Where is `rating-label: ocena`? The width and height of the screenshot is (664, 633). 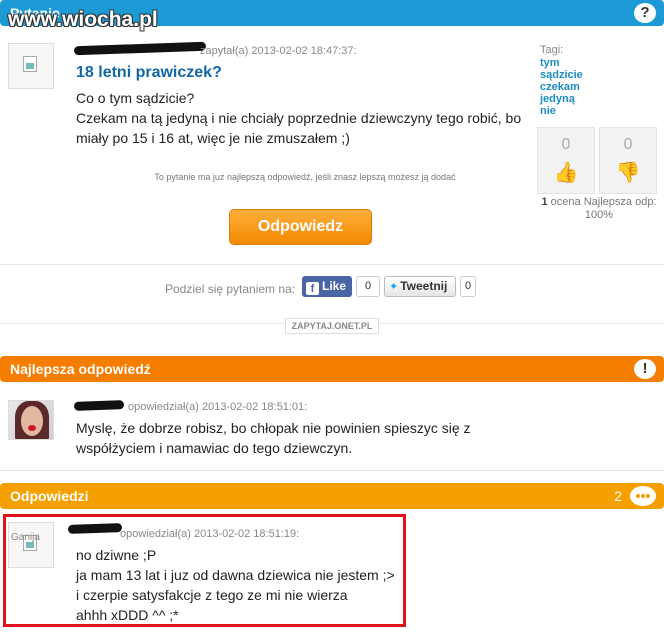
rating-label: ocena is located at coordinates (565, 202).